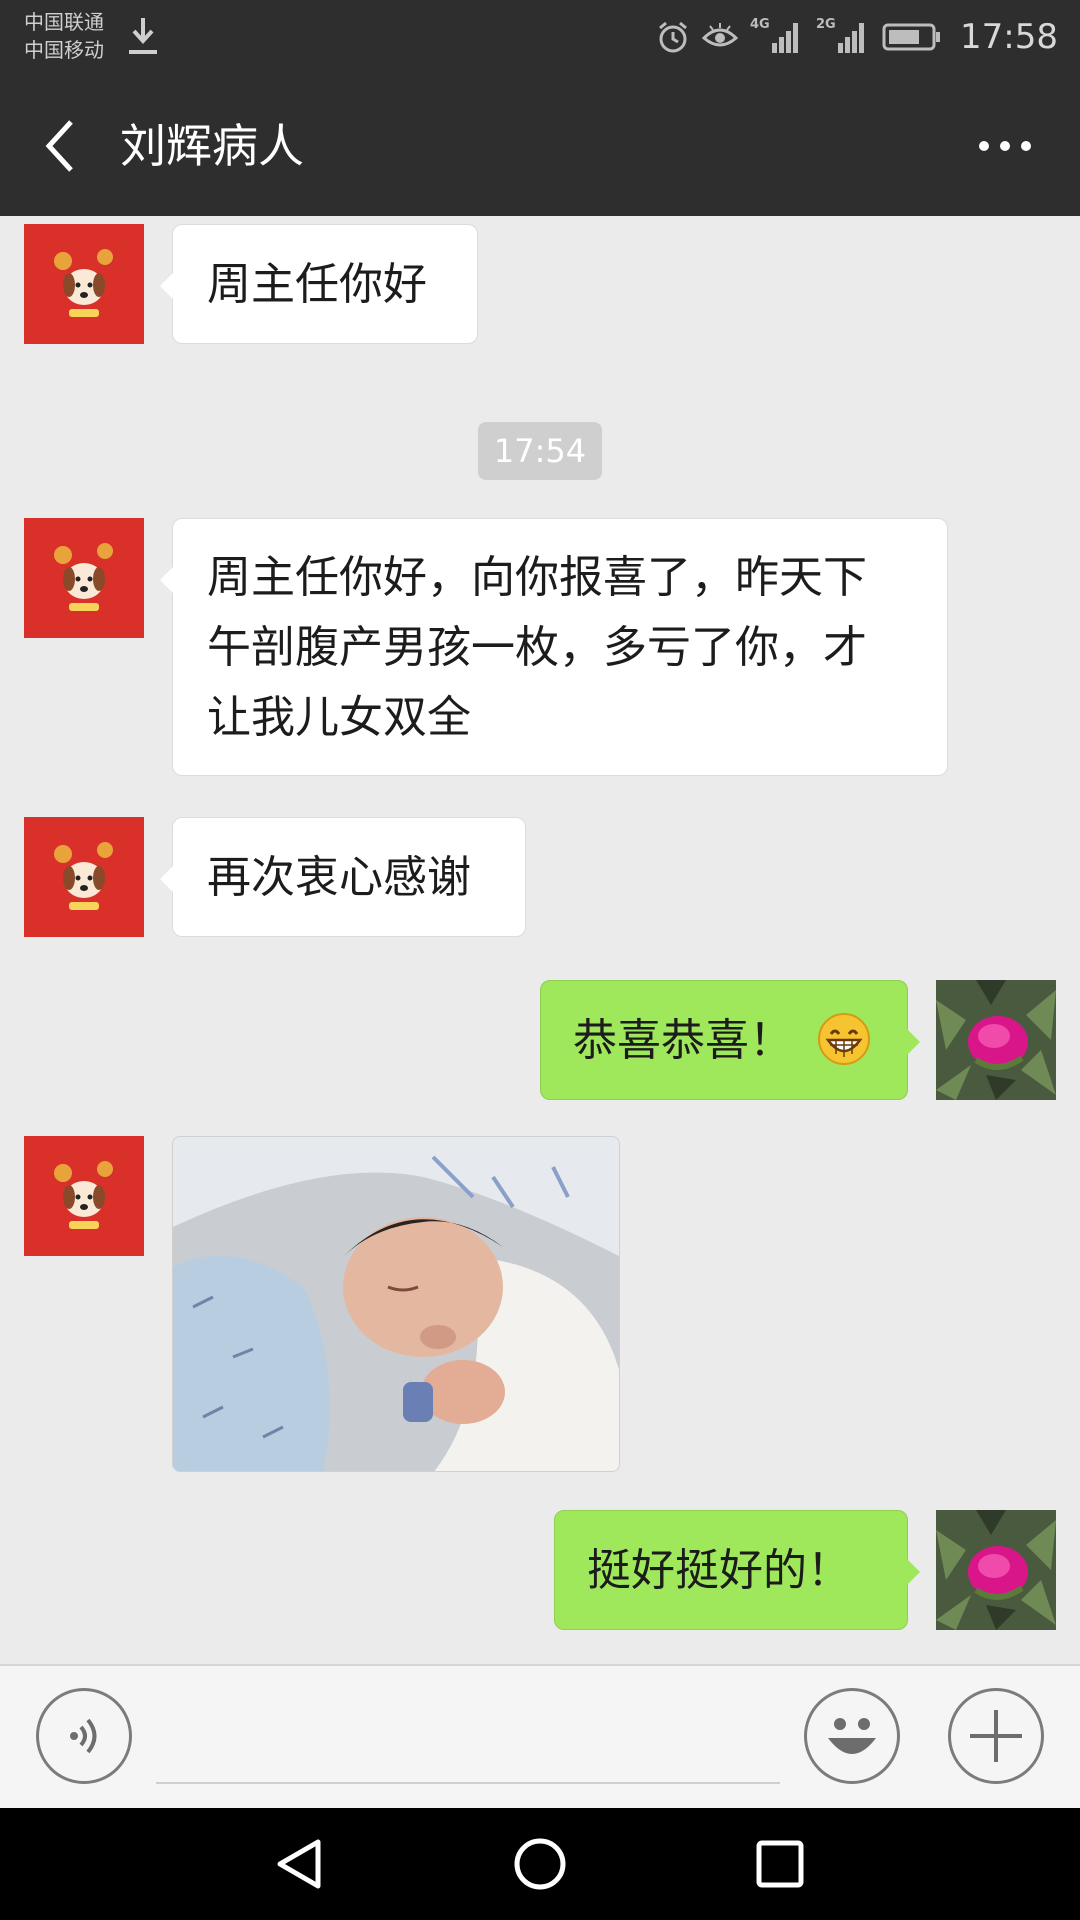 Image resolution: width=1080 pixels, height=1920 pixels. I want to click on back-button, so click(60, 146).